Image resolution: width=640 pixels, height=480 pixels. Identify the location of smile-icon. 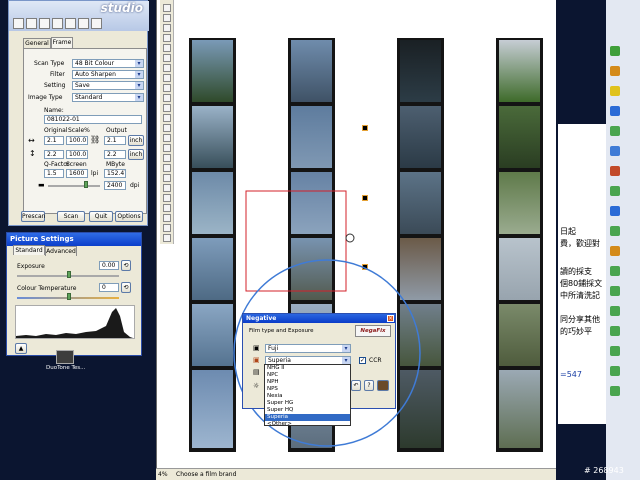
(615, 91).